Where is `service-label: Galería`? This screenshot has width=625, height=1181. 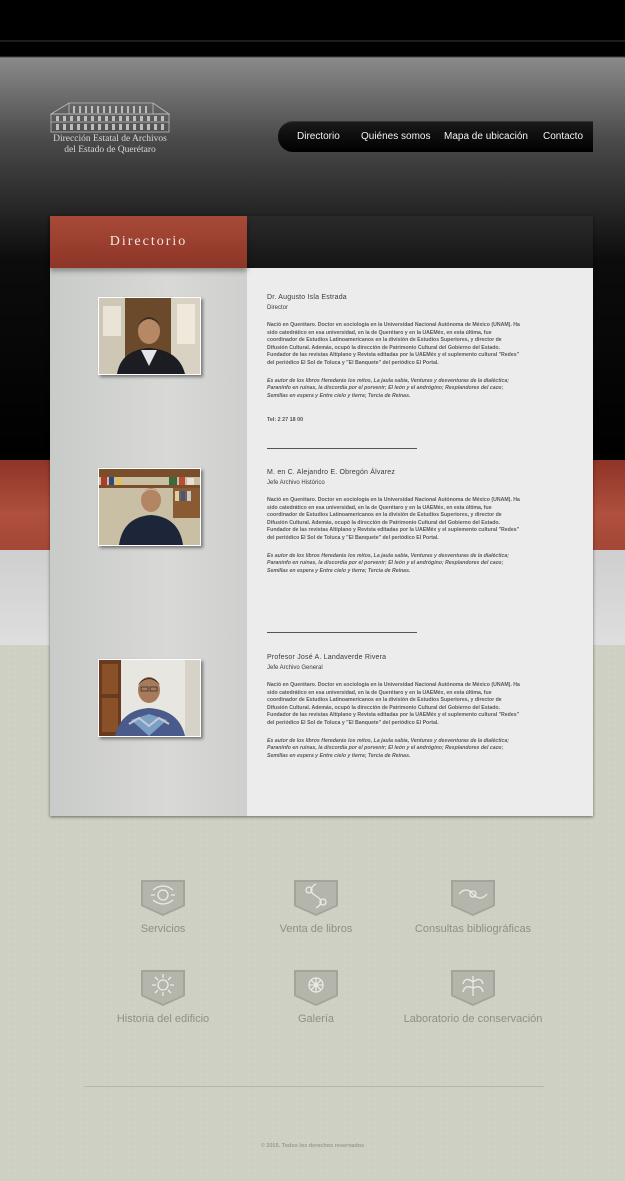
service-label: Galería is located at coordinates (316, 1019).